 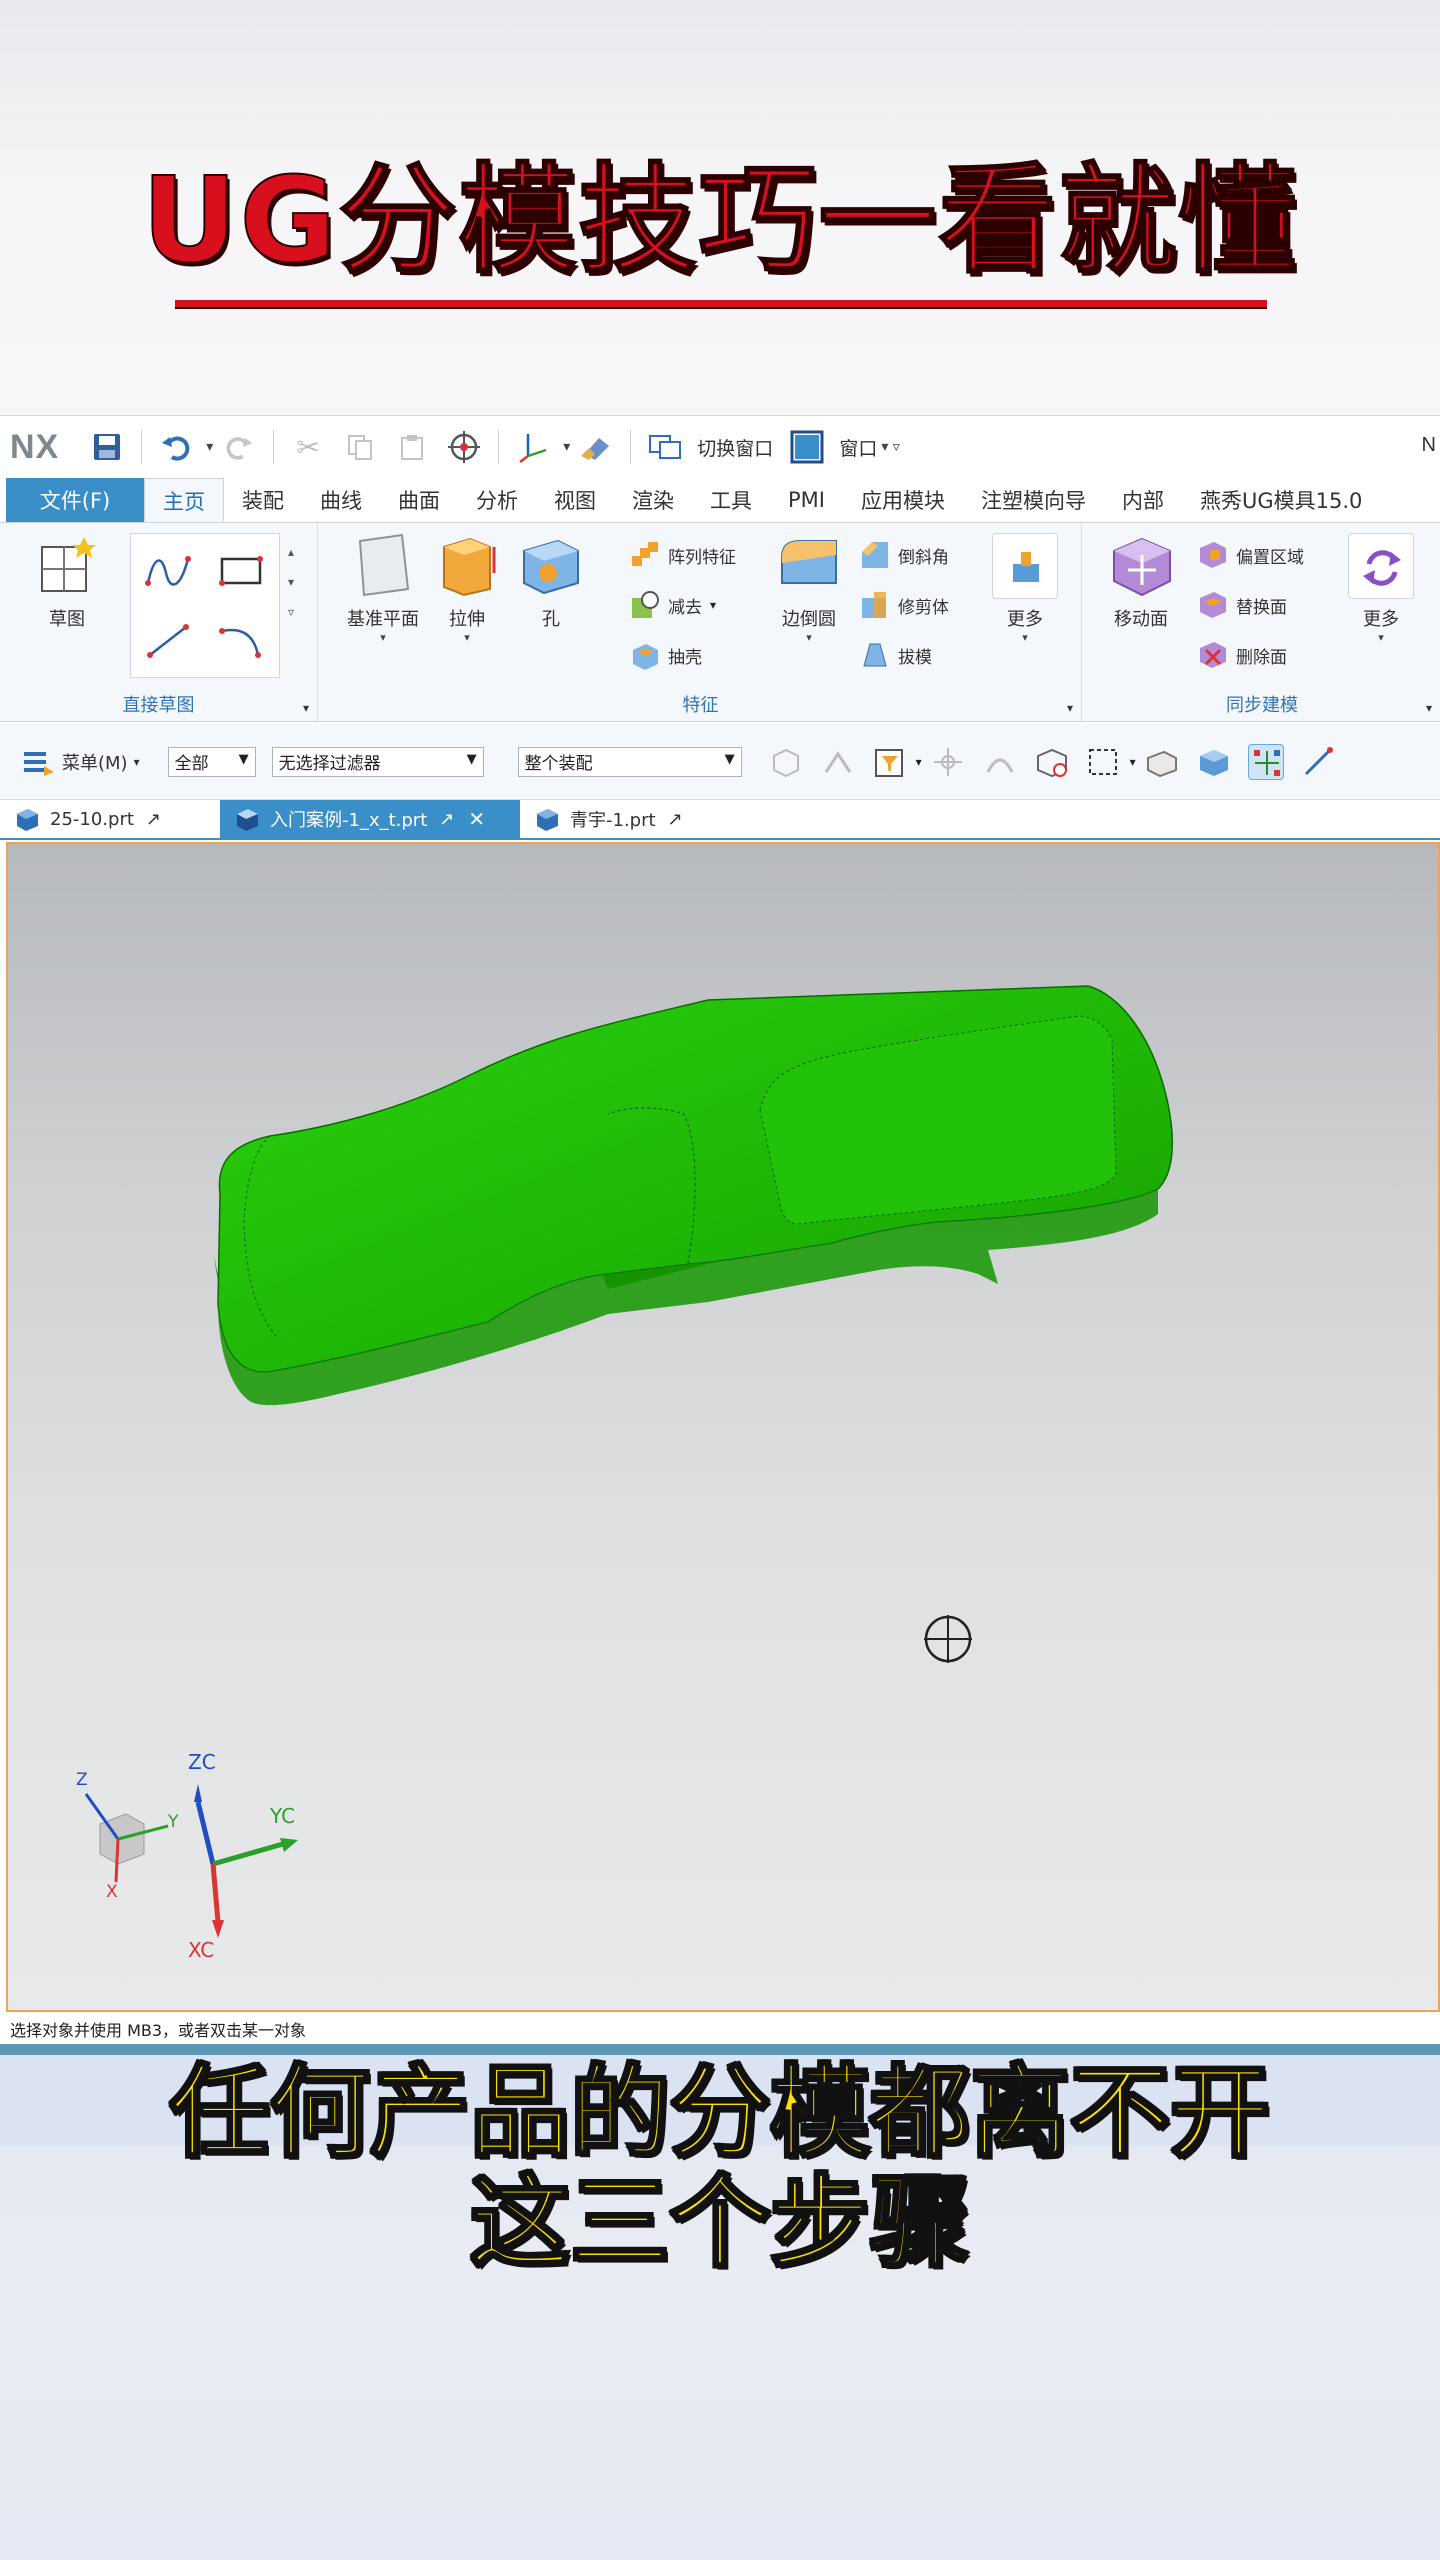 I want to click on gallery-scroll-icon: ▴ ▾ ▿, so click(x=291, y=582).